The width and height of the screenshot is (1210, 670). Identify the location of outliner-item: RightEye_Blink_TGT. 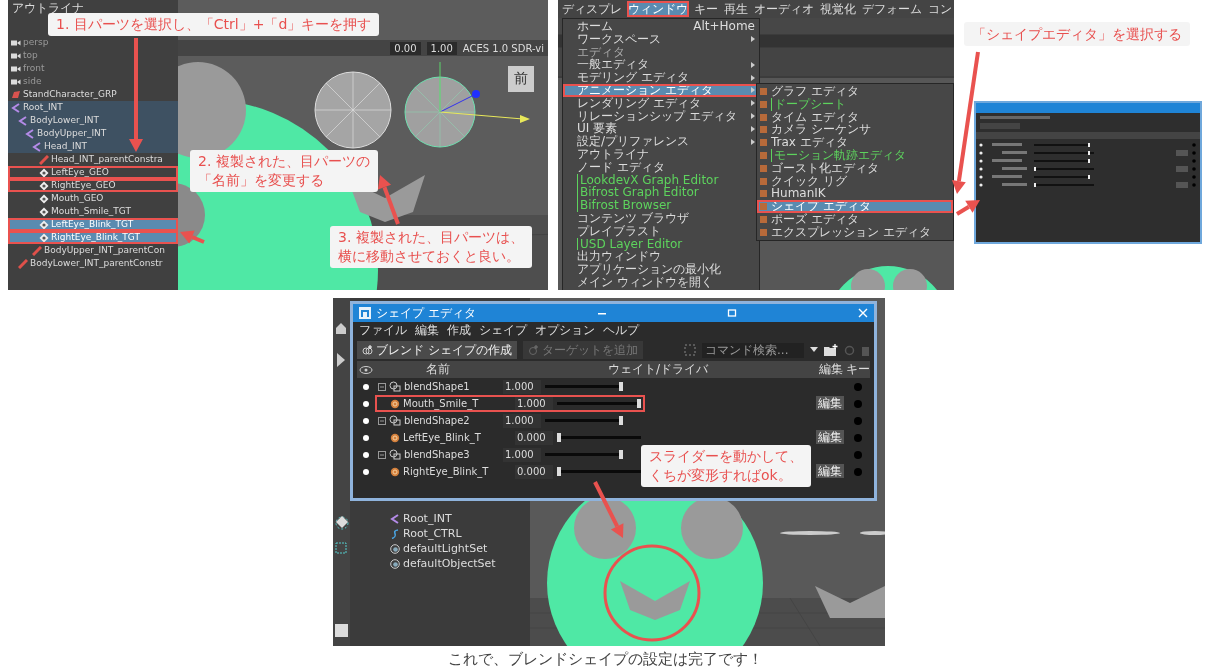
(93, 237).